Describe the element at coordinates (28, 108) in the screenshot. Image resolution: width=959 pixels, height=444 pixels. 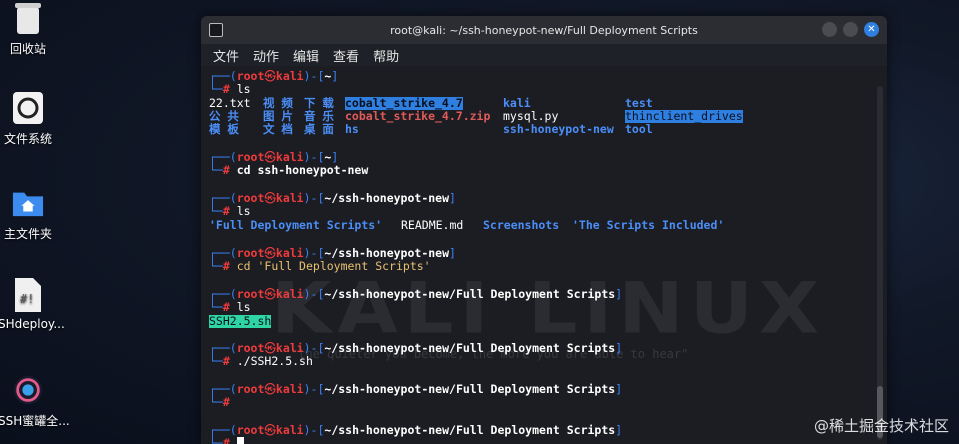
I see `drive-icon` at that location.